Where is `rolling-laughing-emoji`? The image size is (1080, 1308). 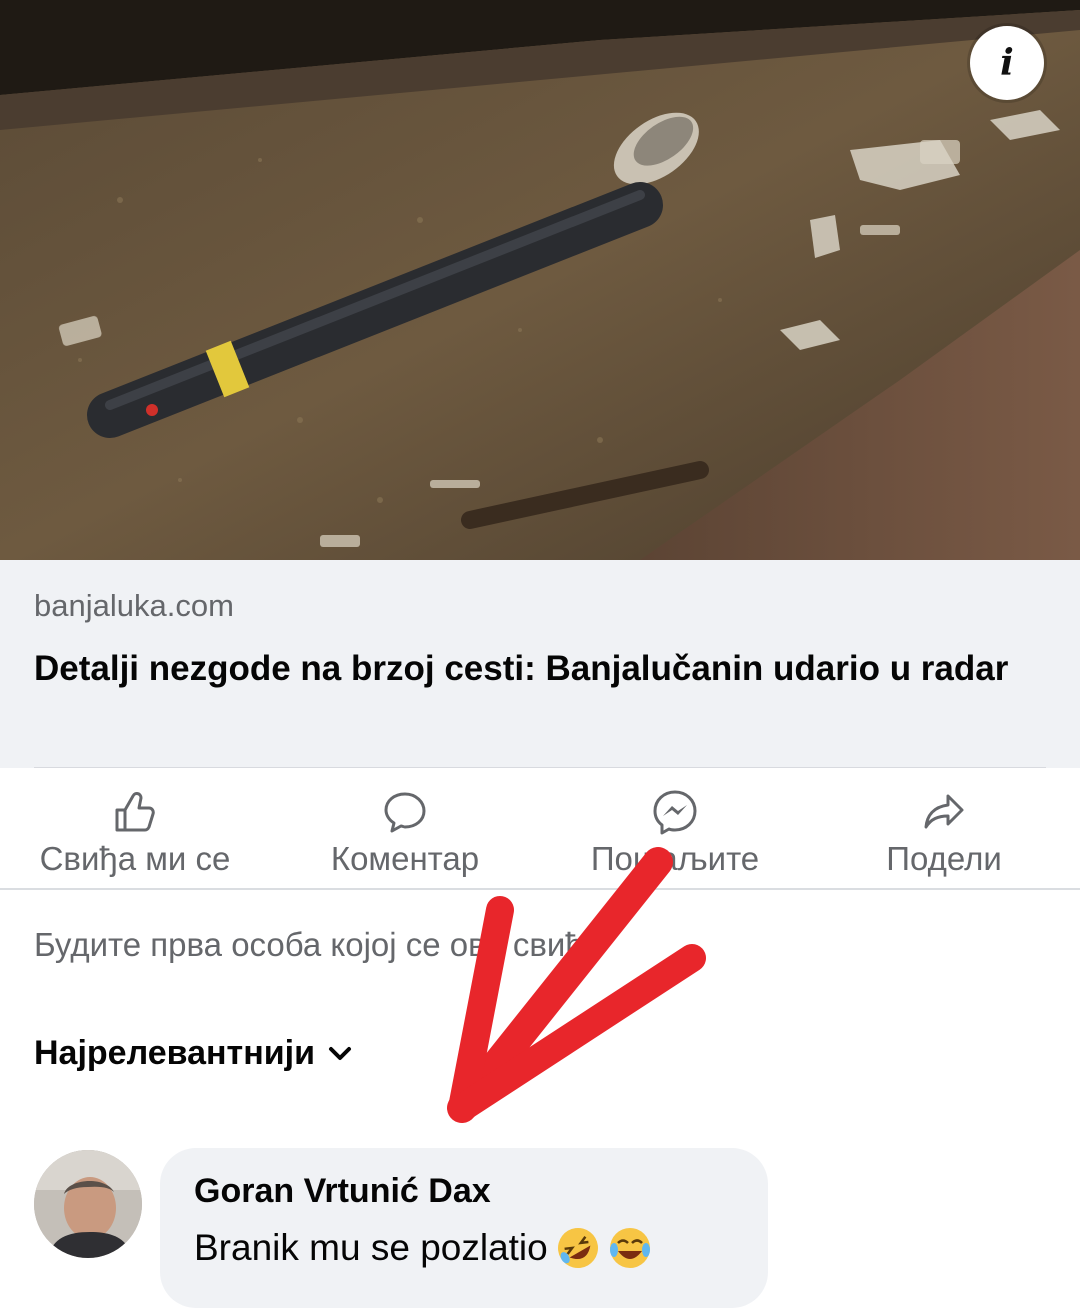
rolling-laughing-emoji is located at coordinates (577, 1248).